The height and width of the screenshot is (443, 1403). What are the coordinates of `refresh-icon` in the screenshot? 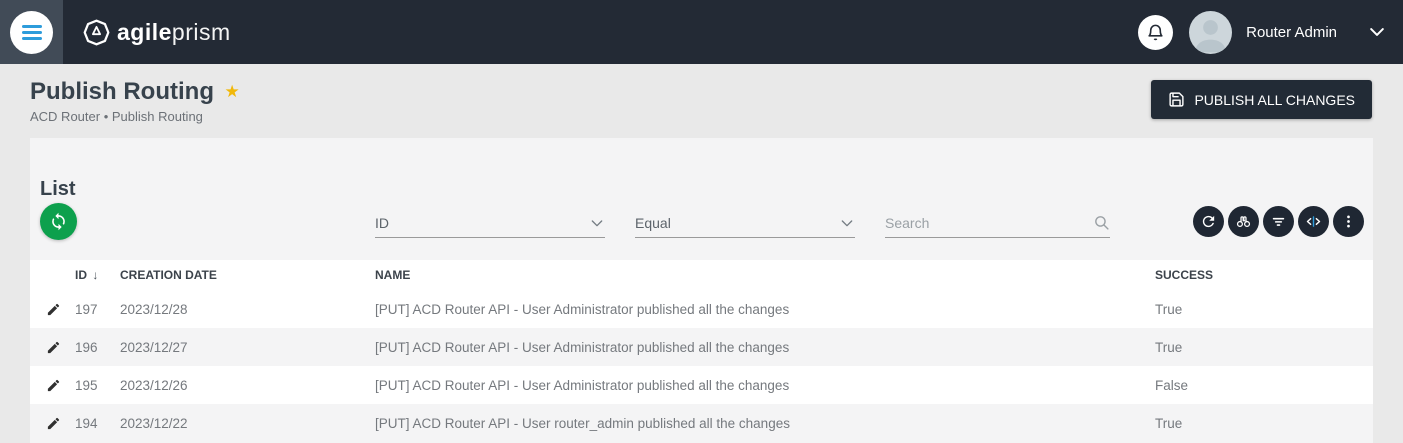 It's located at (1208, 221).